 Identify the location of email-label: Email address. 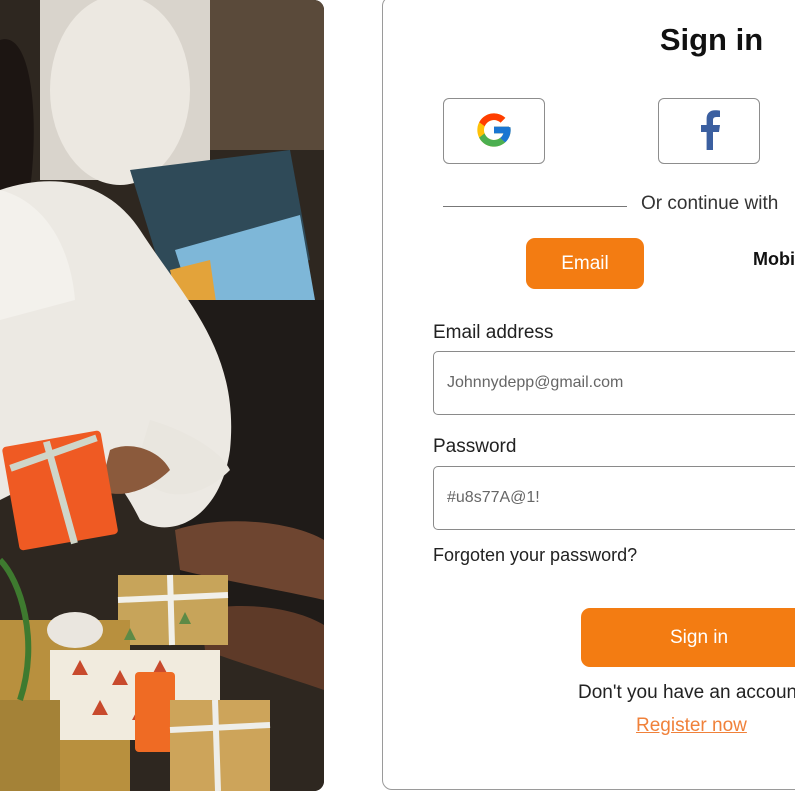
(493, 332).